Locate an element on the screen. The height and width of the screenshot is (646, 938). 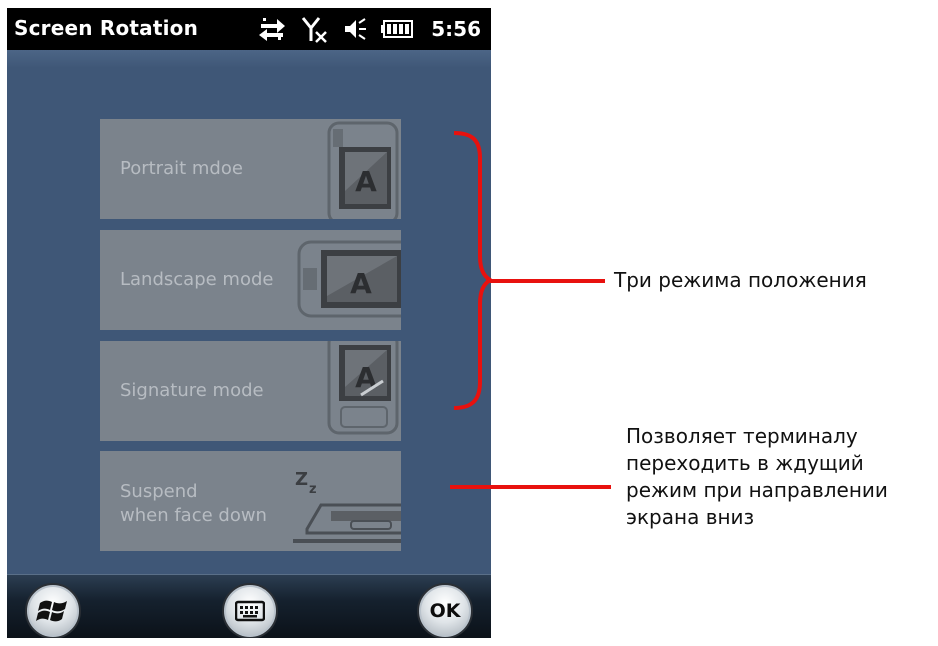
no-signal-icon is located at coordinates (315, 29).